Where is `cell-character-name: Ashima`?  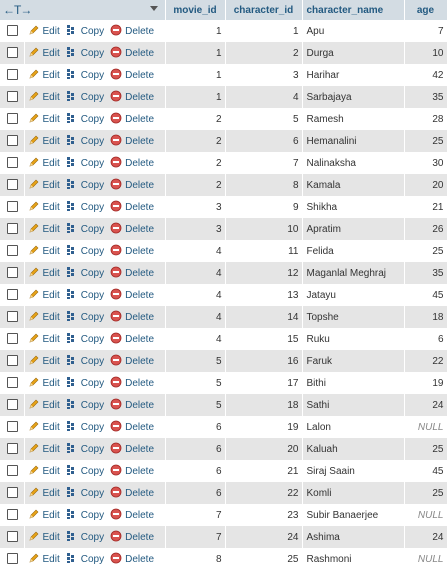 cell-character-name: Ashima is located at coordinates (353, 537).